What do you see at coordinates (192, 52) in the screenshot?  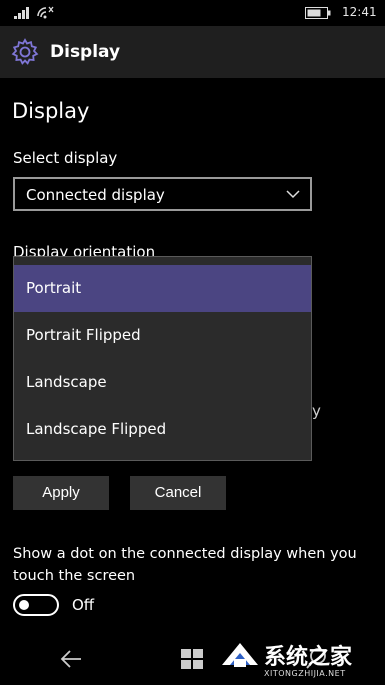 I see `app-header: Display` at bounding box center [192, 52].